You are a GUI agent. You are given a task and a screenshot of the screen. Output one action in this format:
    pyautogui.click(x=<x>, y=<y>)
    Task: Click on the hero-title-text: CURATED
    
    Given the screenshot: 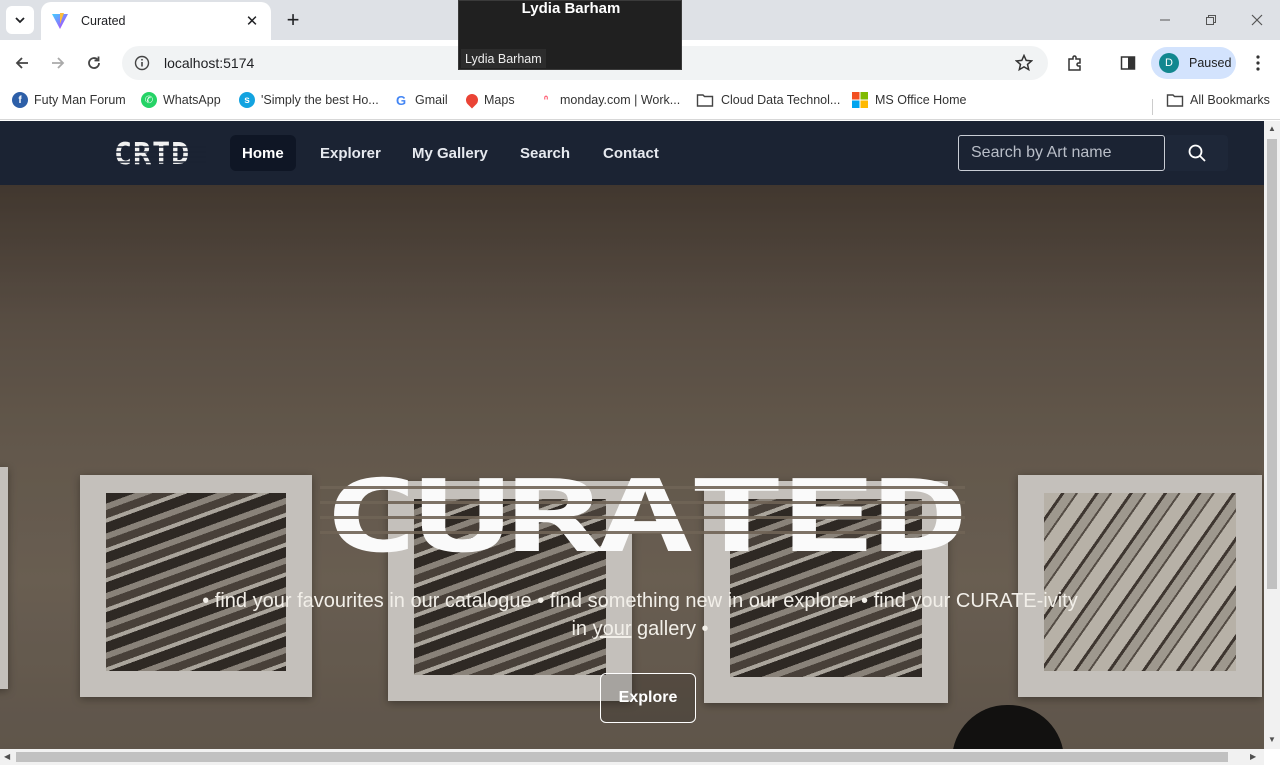 What is the action you would take?
    pyautogui.click(x=642, y=515)
    